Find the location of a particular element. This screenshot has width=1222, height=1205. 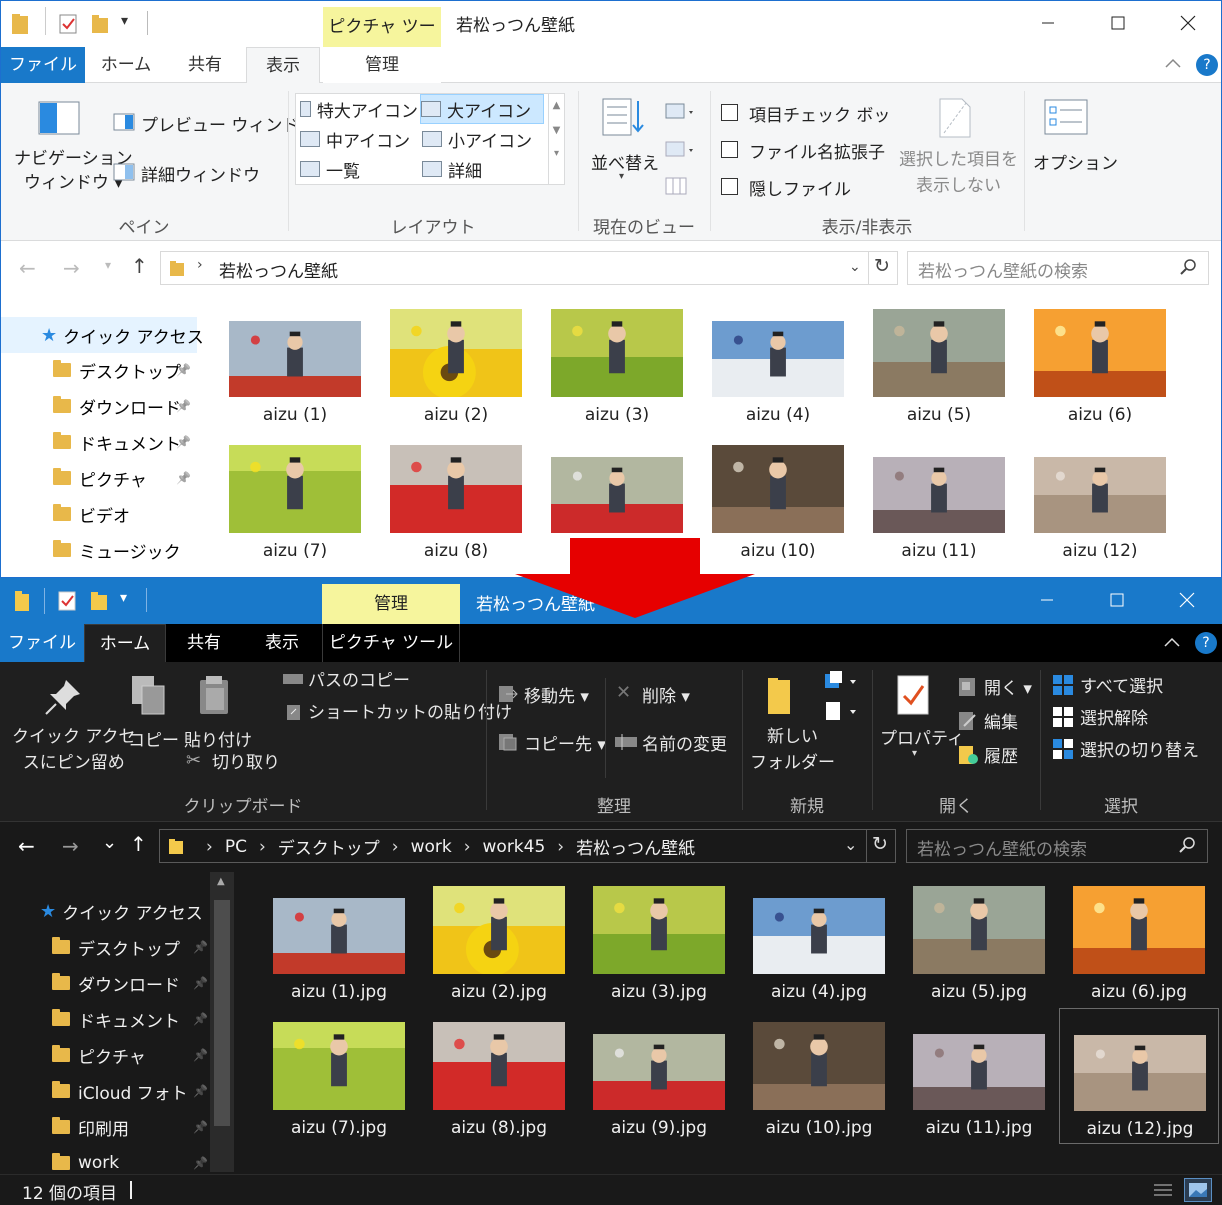

file-item: aizu (11) is located at coordinates (939, 499).